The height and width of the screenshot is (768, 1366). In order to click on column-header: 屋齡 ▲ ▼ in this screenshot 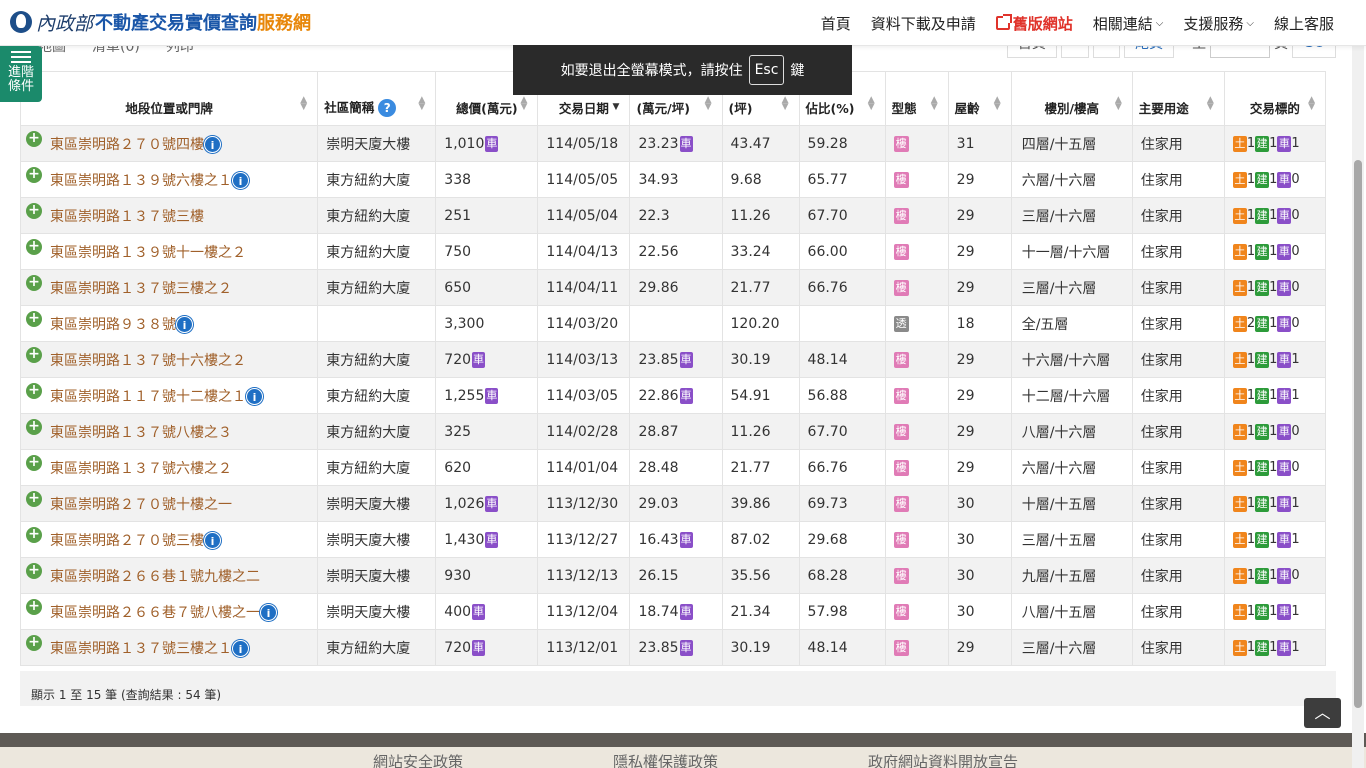, I will do `click(979, 98)`.